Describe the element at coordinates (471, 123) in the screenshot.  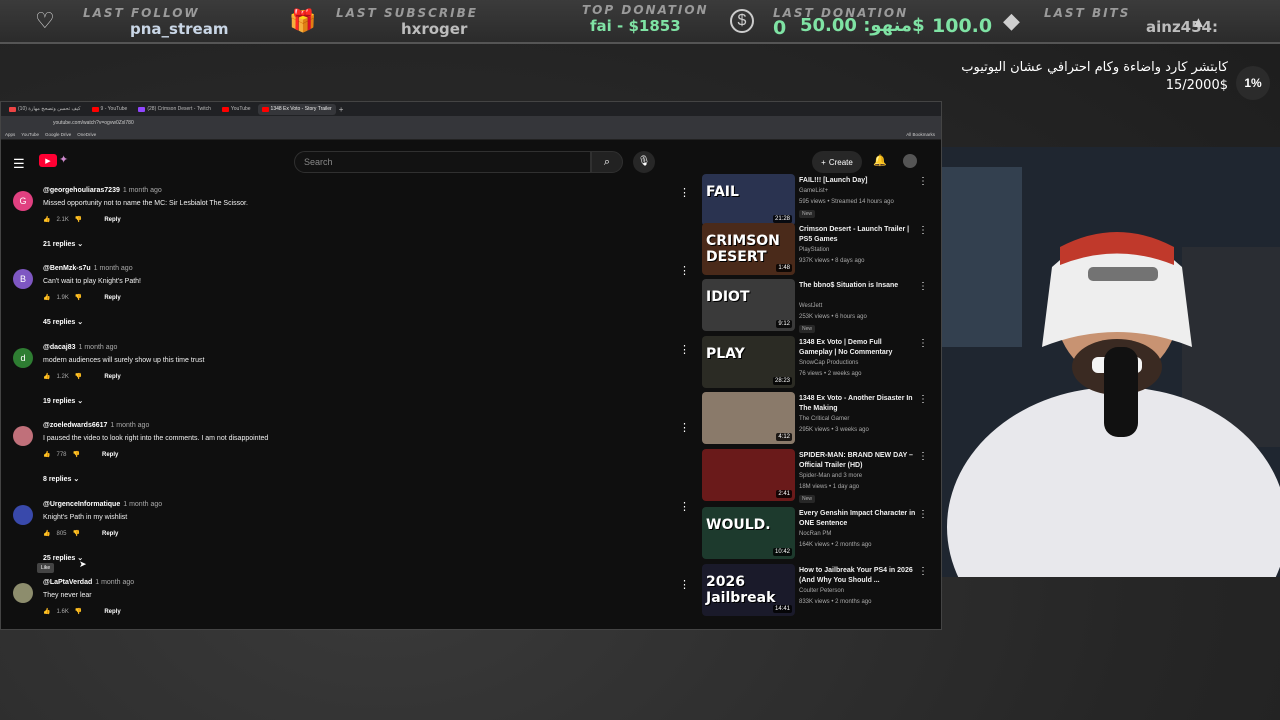
I see `address-bar: youtube.com/watch?v=ogvw0Zxl780` at that location.